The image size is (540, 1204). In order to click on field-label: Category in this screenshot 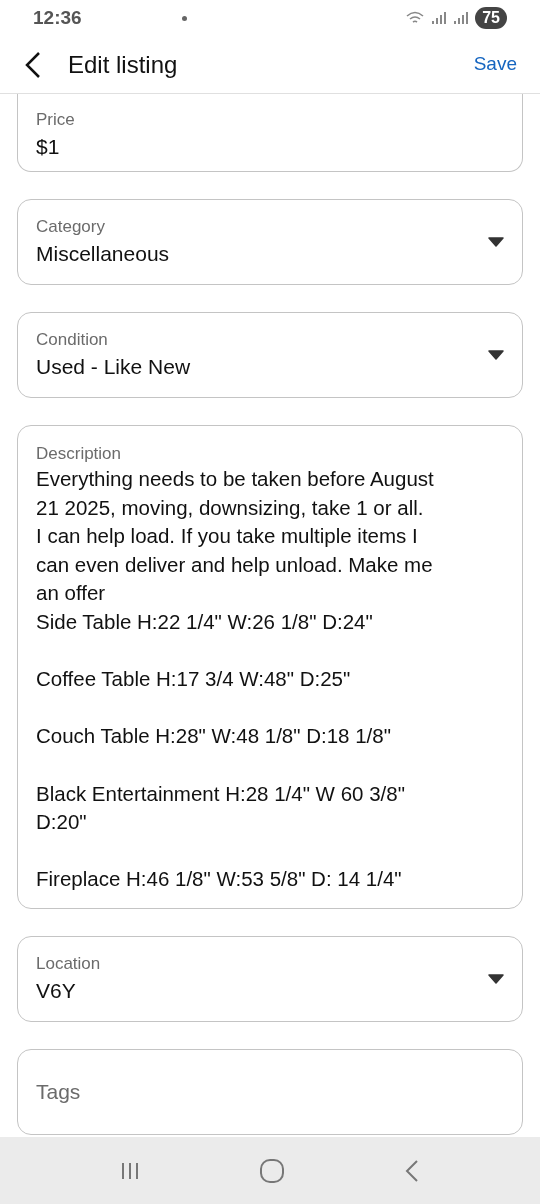, I will do `click(71, 227)`.